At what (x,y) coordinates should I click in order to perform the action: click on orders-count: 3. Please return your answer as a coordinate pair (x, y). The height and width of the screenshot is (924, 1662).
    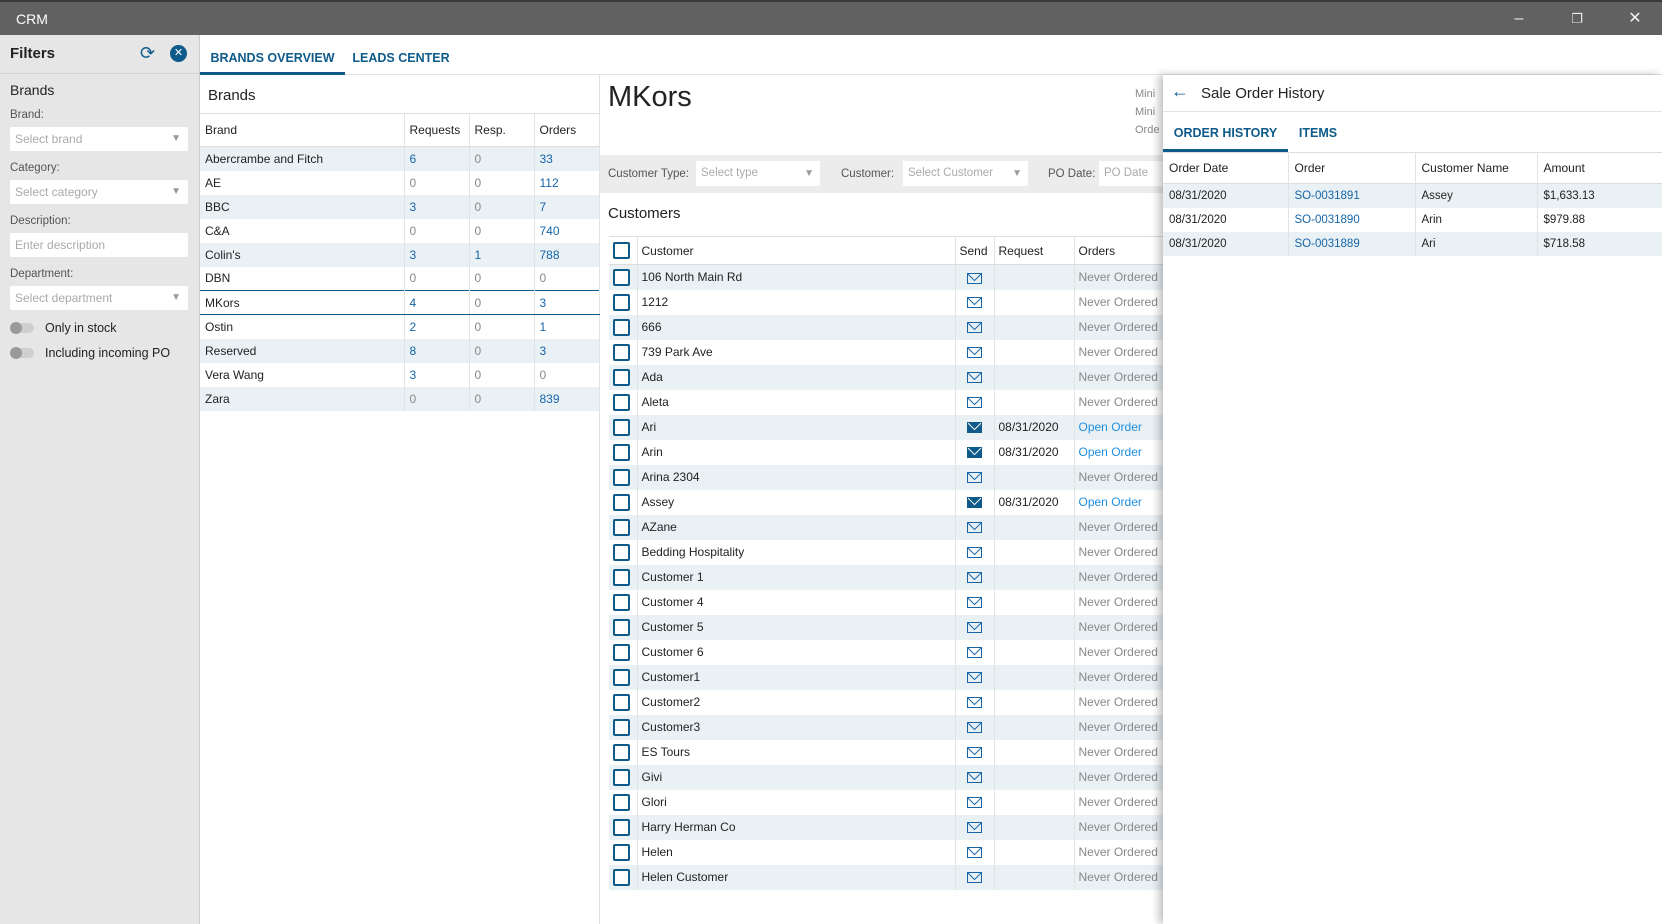
    Looking at the image, I should click on (567, 350).